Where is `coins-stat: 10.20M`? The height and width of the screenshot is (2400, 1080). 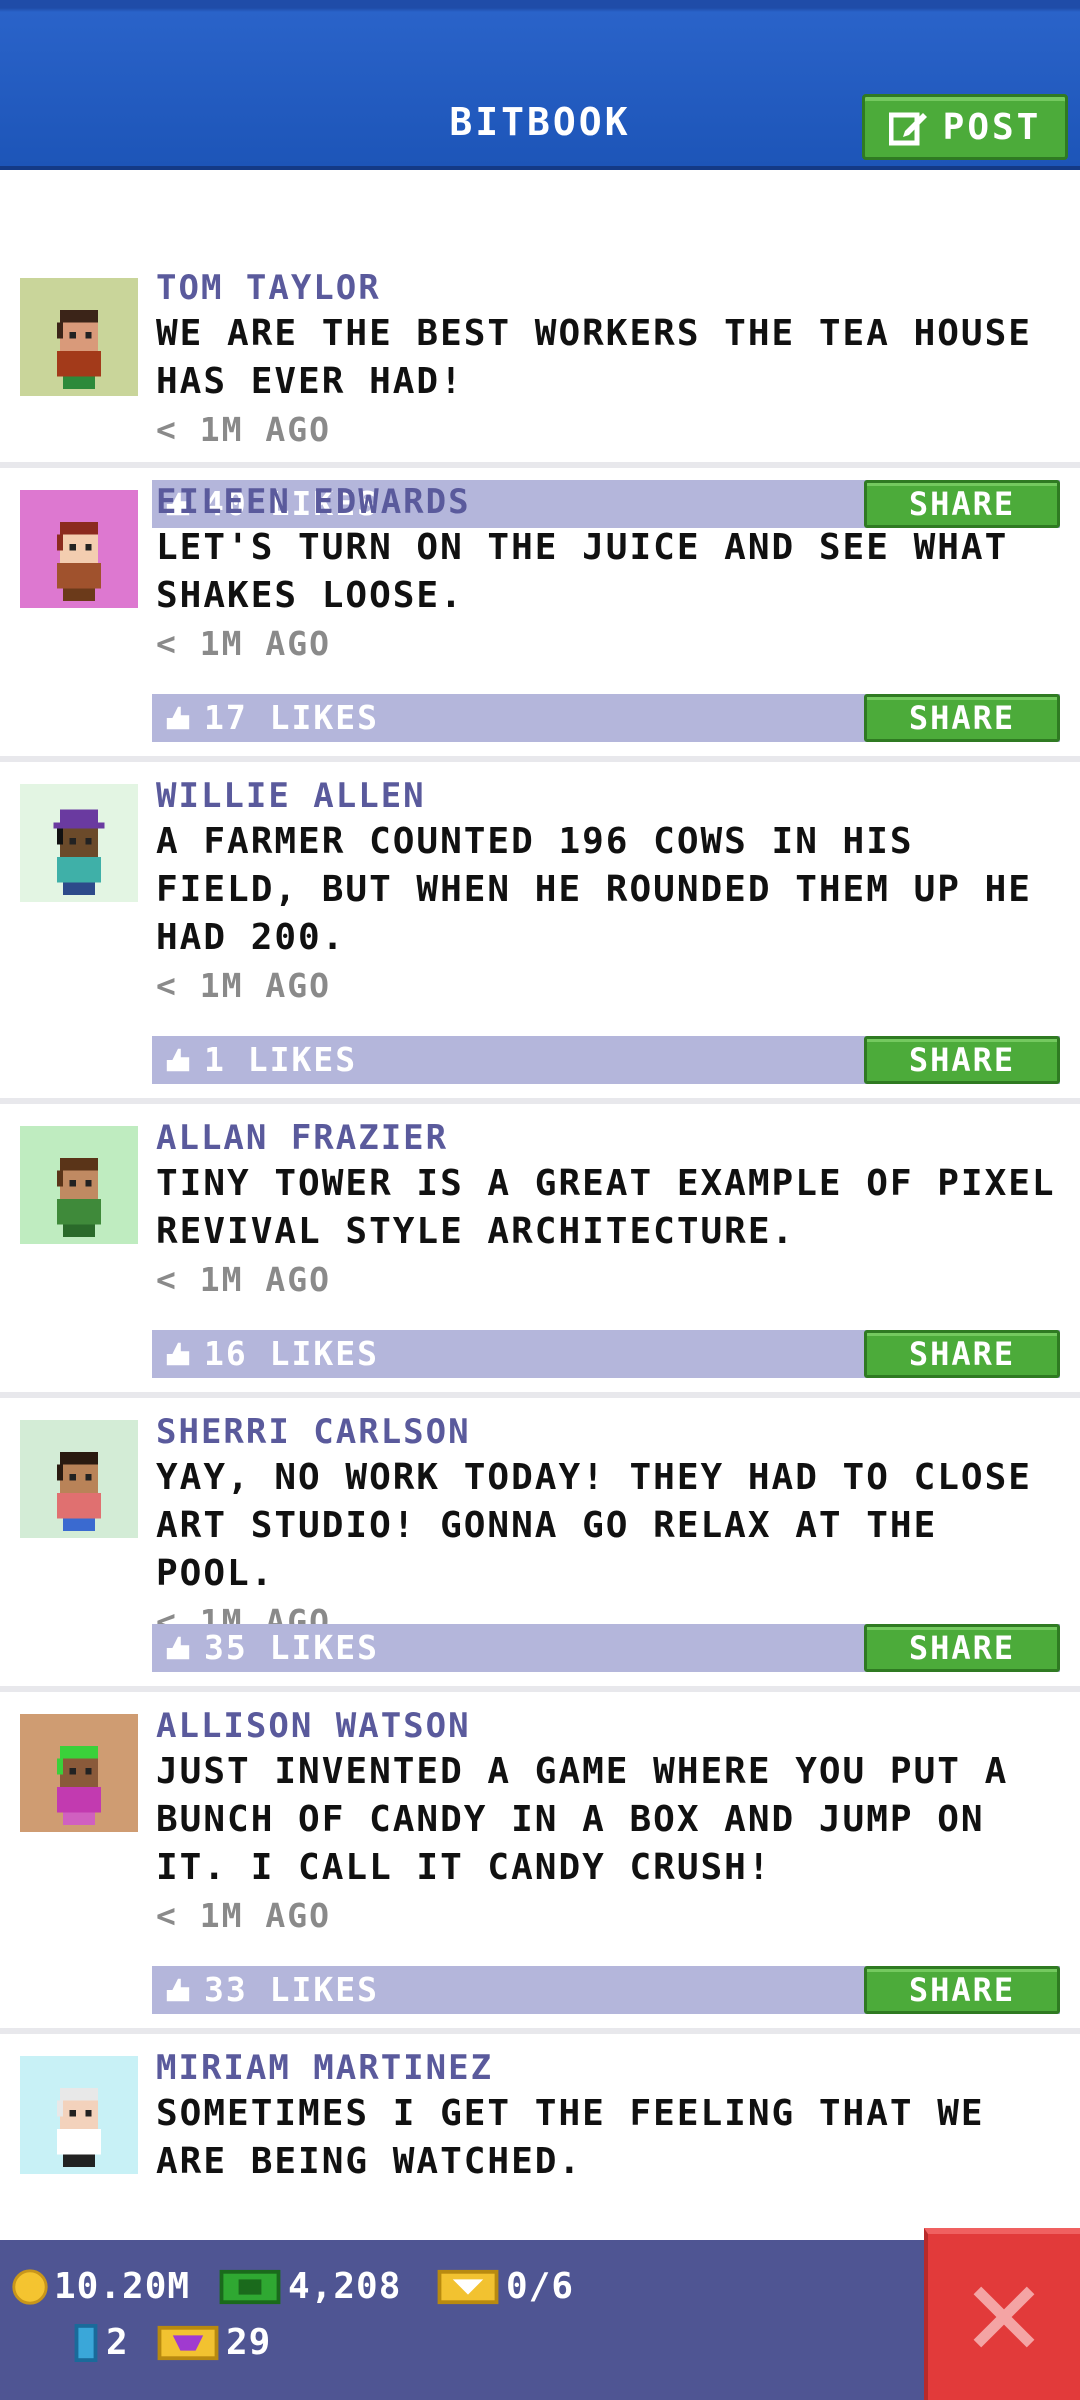 coins-stat: 10.20M is located at coordinates (101, 2286).